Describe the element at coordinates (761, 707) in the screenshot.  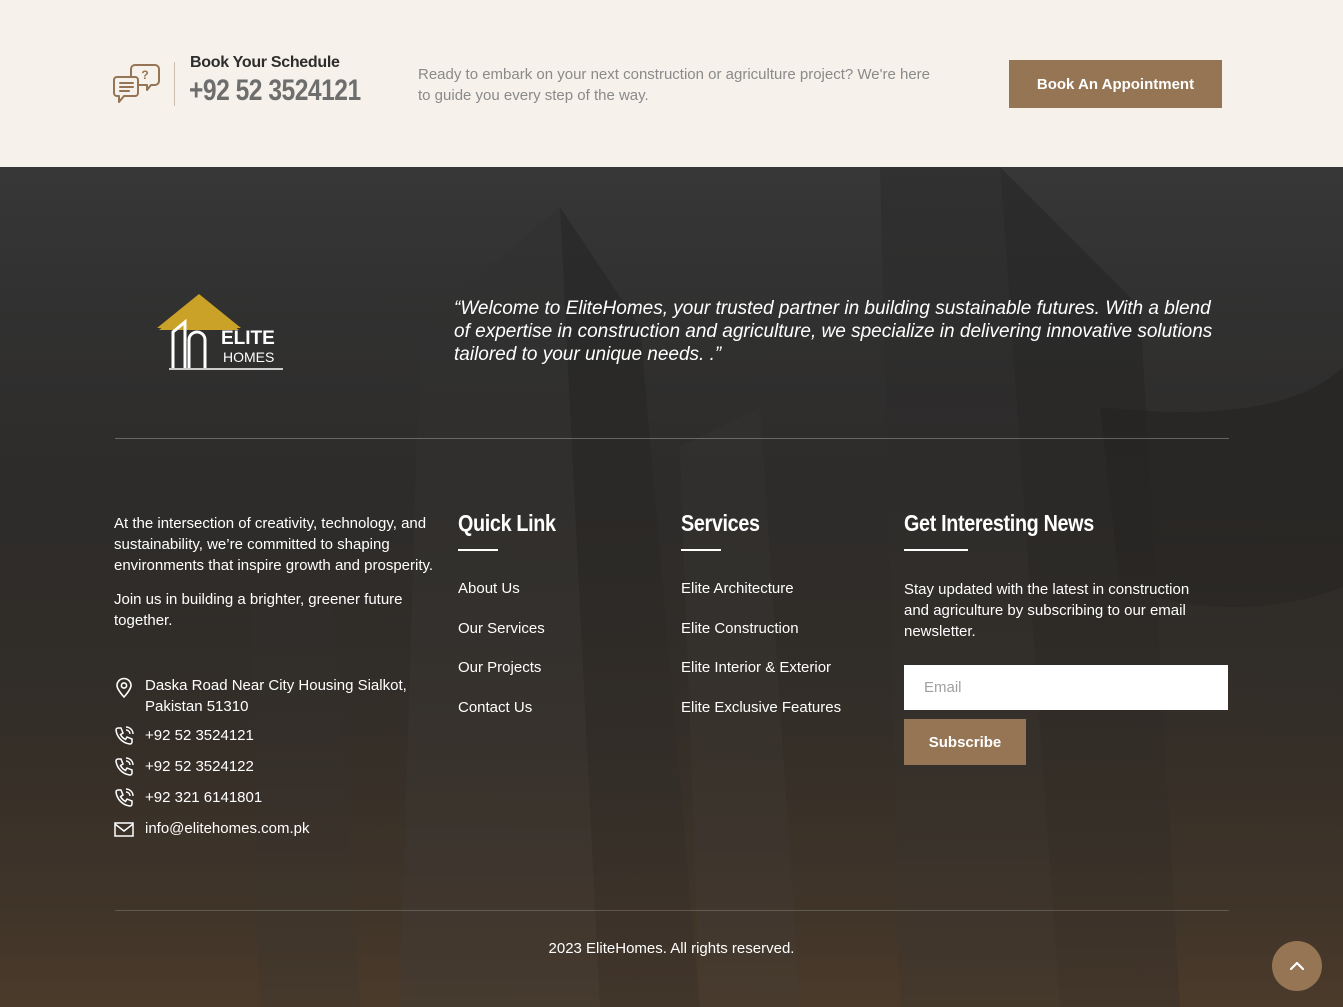
I see `service-link-exclusive-features: Elite Exclusive Features` at that location.